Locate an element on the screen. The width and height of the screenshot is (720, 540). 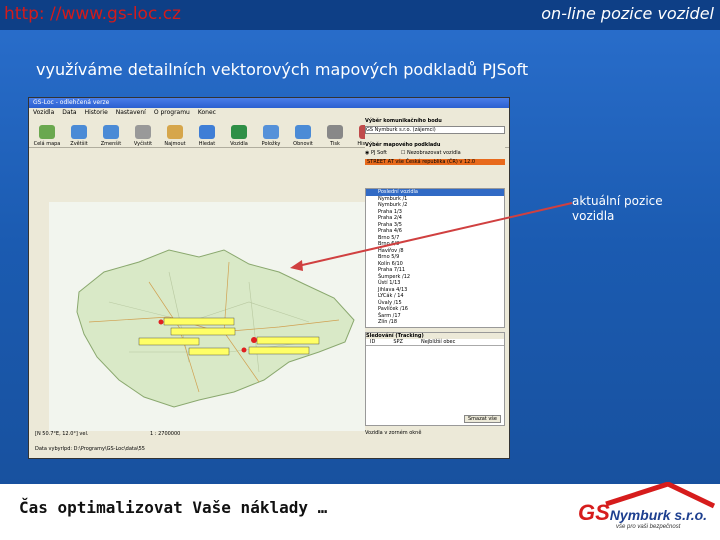
menu-item: Nastavení is located at coordinates (131, 112).